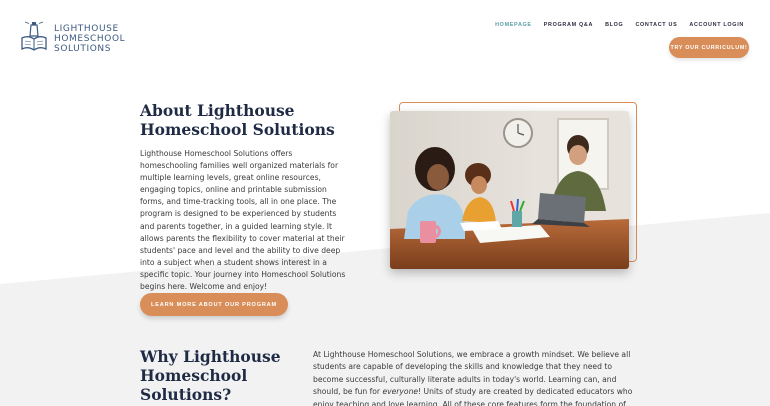 This screenshot has height=406, width=770. Describe the element at coordinates (614, 25) in the screenshot. I see `nav-blog: BLOG` at that location.